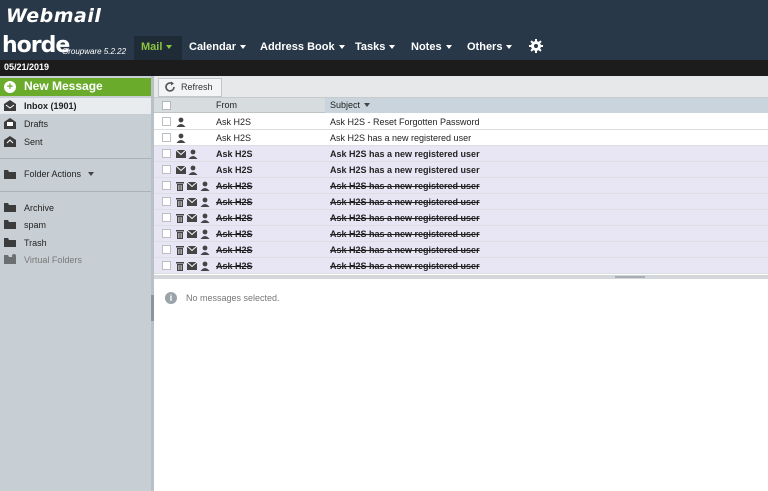 The height and width of the screenshot is (491, 768). Describe the element at coordinates (35, 225) in the screenshot. I see `folder-label: spam` at that location.